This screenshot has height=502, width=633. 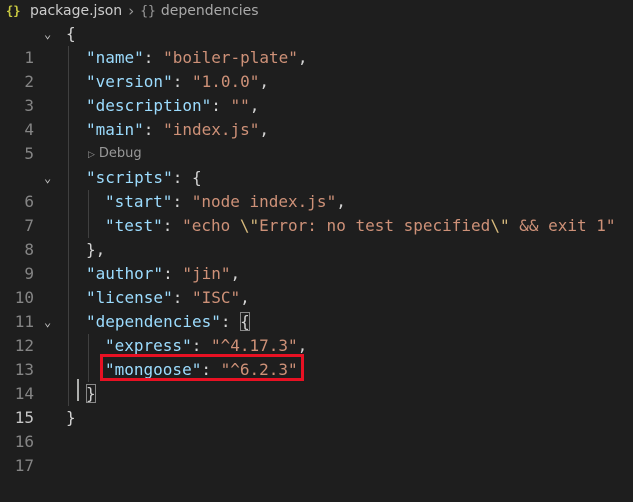 I want to click on json-key: "author", so click(x=125, y=273).